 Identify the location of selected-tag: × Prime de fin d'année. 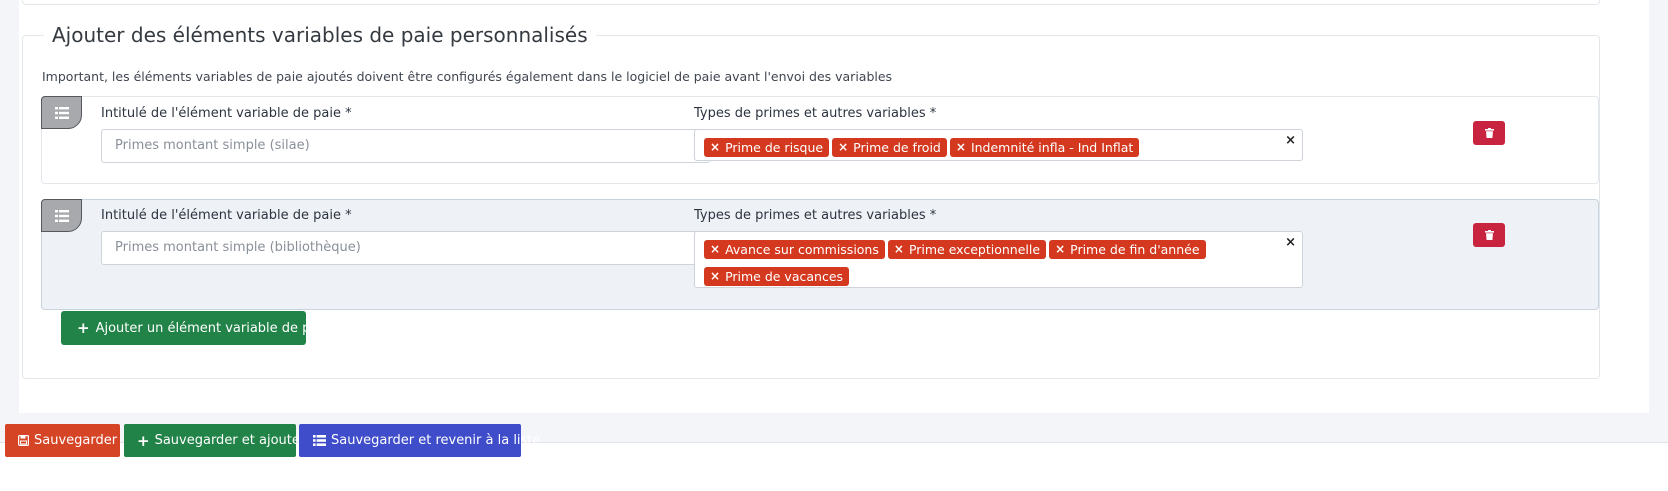
(1127, 249).